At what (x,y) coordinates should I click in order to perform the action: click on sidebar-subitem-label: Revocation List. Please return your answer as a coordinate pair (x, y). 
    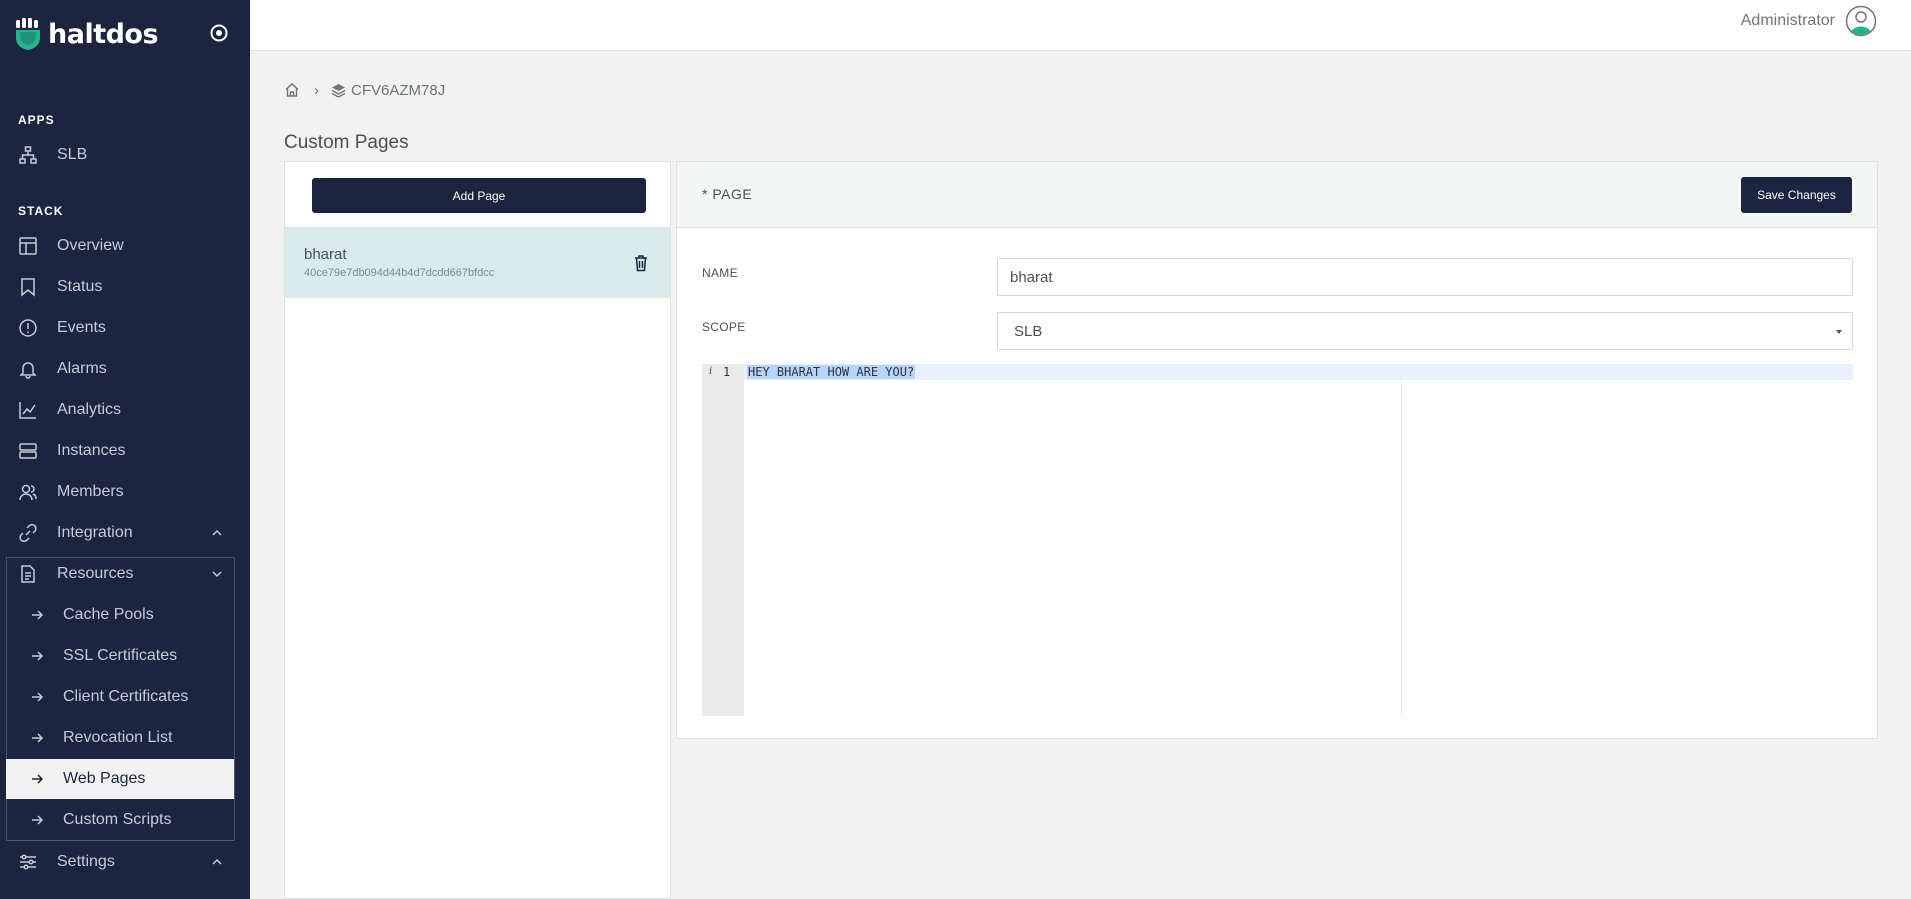
    Looking at the image, I should click on (118, 737).